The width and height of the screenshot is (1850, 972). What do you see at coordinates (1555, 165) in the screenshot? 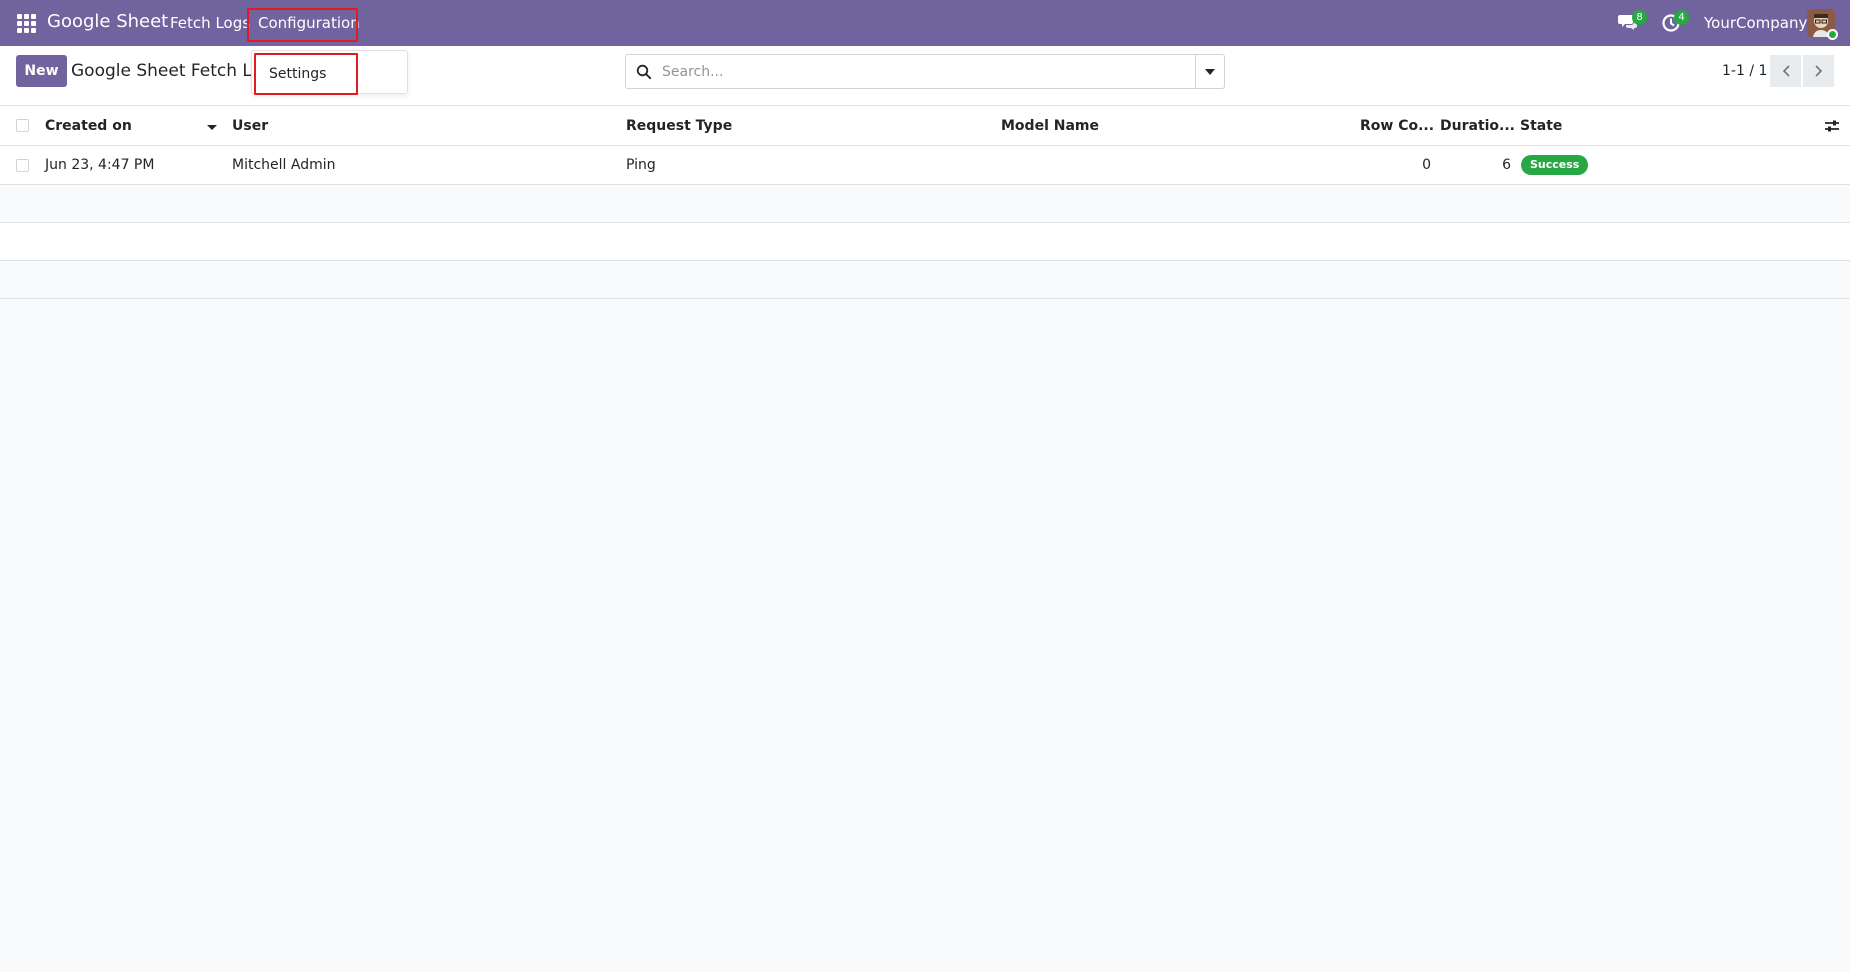
I see `status-badge: Success` at bounding box center [1555, 165].